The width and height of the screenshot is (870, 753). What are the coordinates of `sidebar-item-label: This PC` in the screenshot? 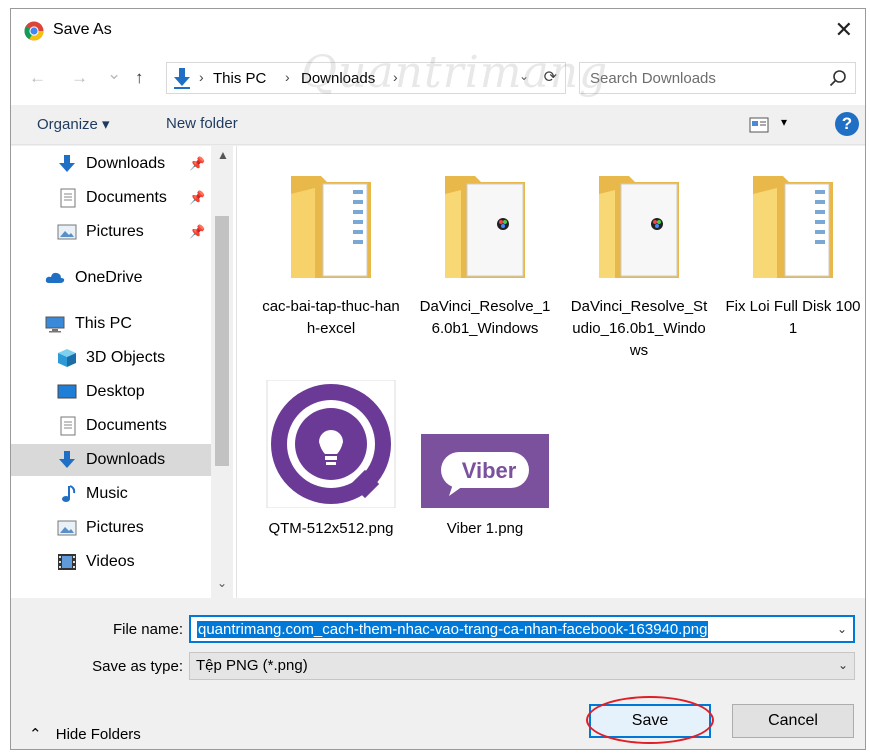 It's located at (103, 323).